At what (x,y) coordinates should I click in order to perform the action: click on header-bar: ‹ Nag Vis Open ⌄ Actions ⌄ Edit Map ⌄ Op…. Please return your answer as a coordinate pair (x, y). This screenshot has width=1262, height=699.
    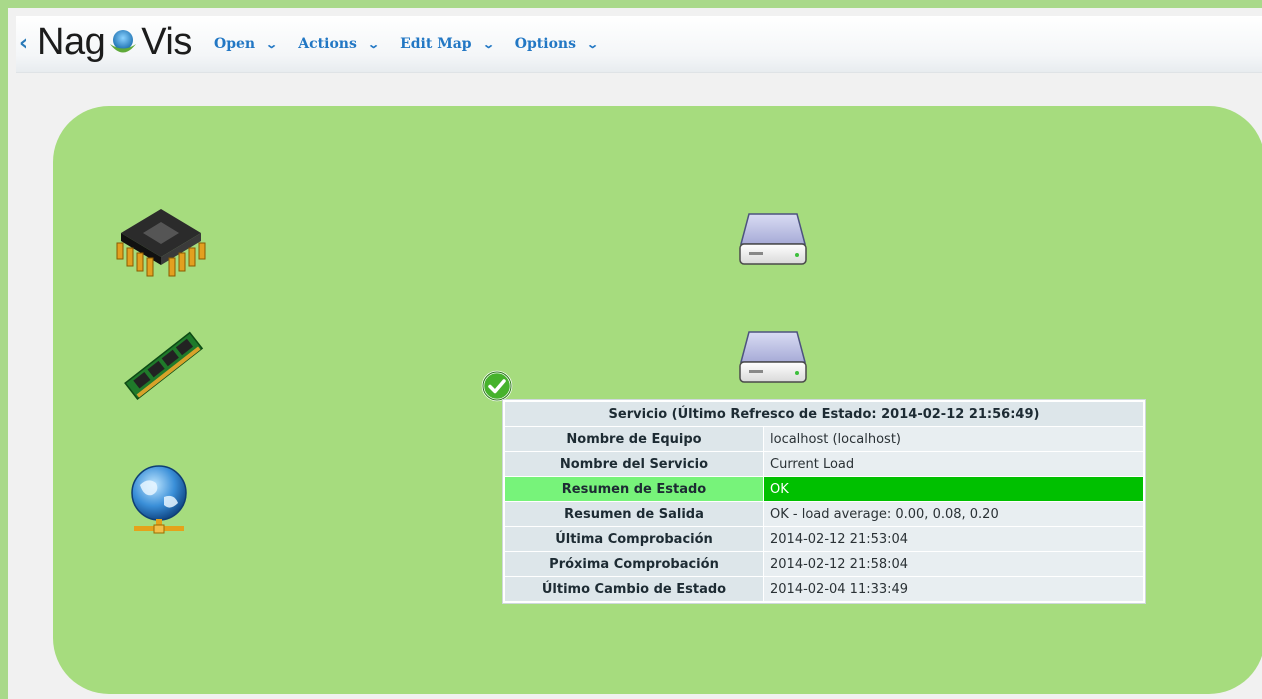
    Looking at the image, I should click on (639, 44).